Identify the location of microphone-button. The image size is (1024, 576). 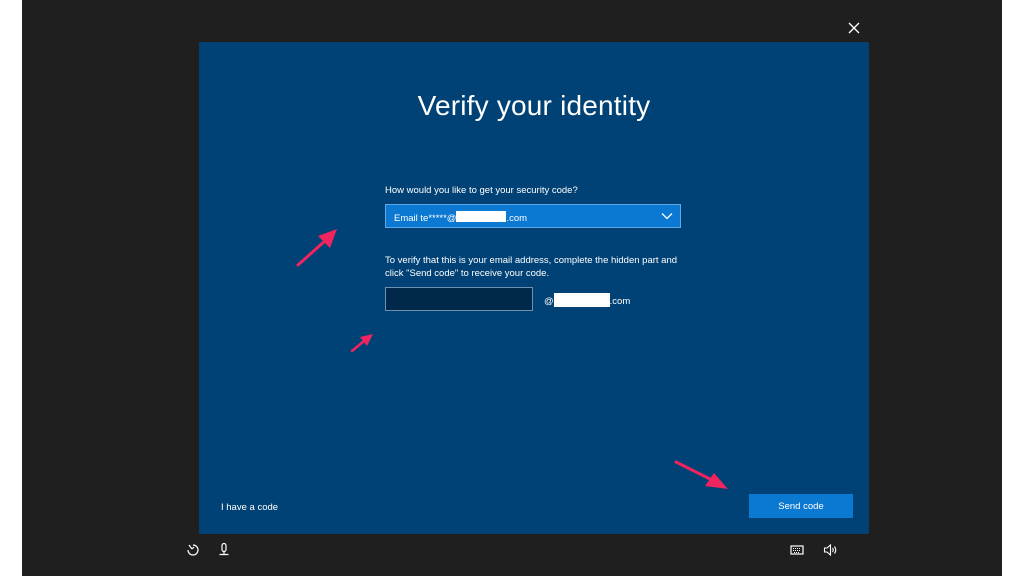
(224, 550).